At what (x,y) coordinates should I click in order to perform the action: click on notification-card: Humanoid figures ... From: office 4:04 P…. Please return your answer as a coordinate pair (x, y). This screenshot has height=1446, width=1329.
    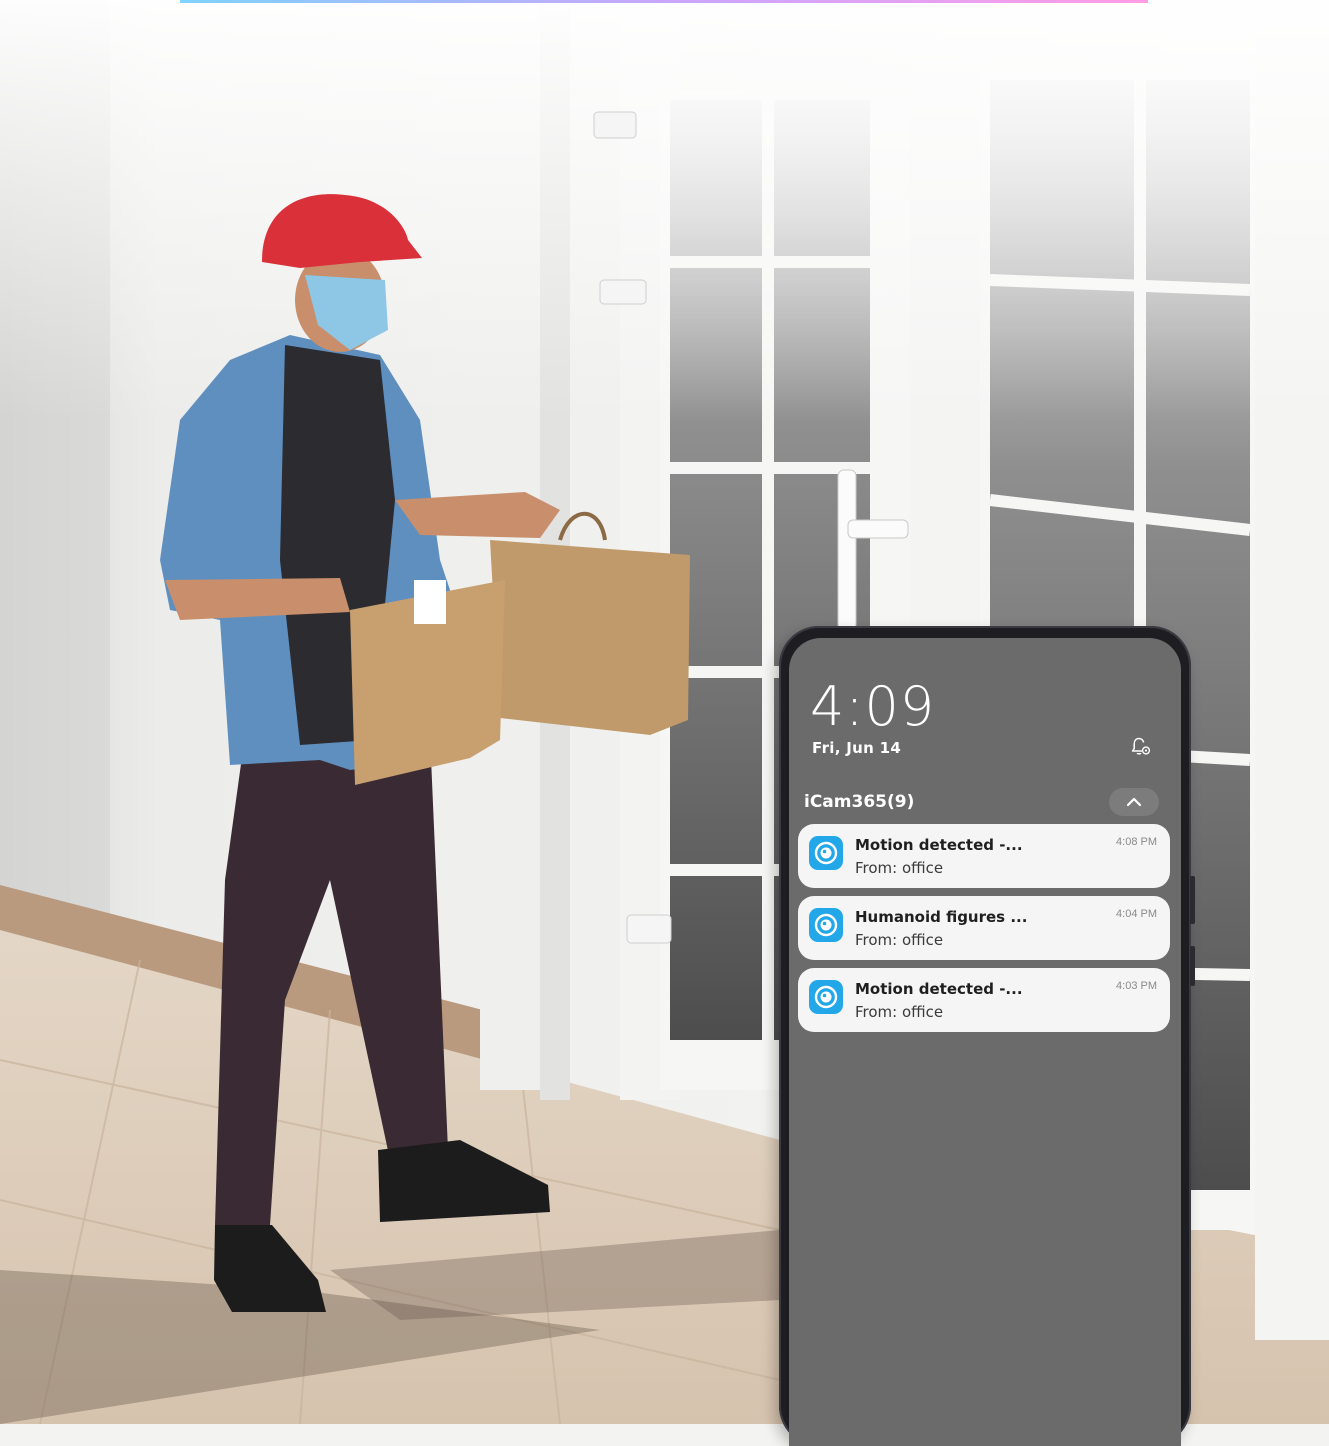
    Looking at the image, I should click on (984, 928).